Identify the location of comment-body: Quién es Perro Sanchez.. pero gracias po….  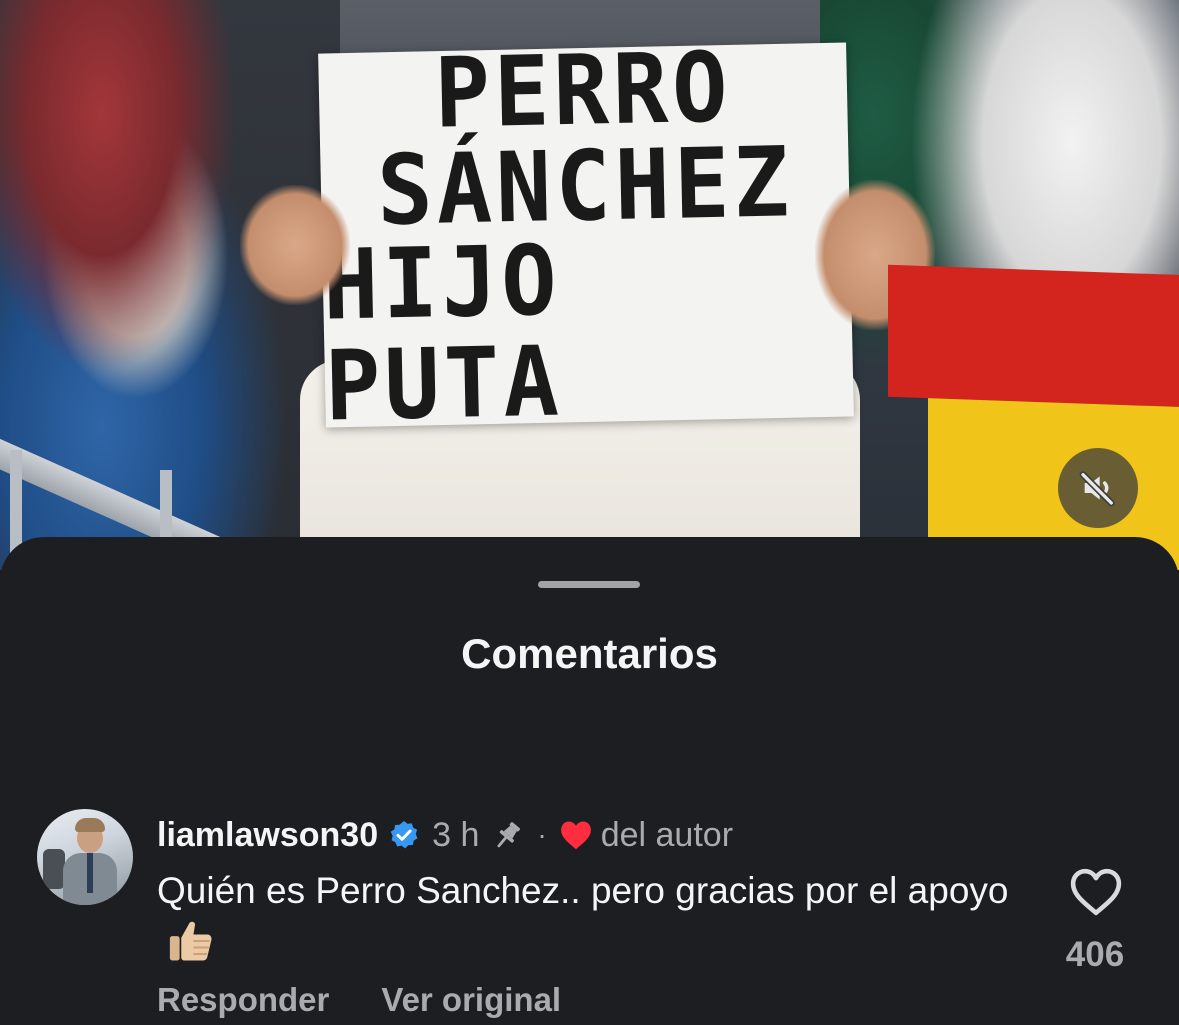
(587, 918).